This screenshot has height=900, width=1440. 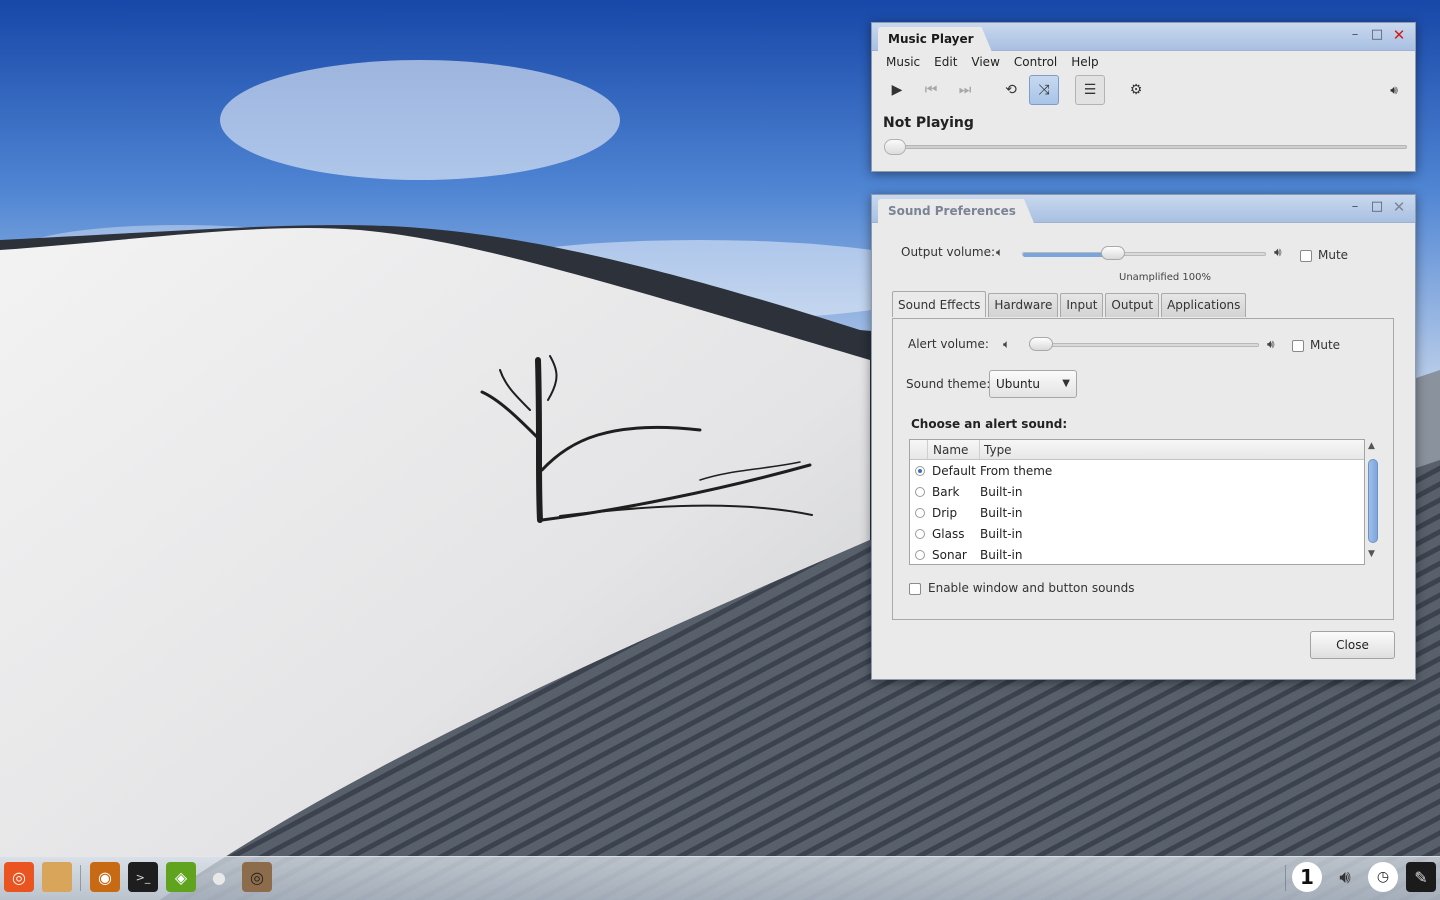 I want to click on settings-button: ⚙, so click(x=1136, y=90).